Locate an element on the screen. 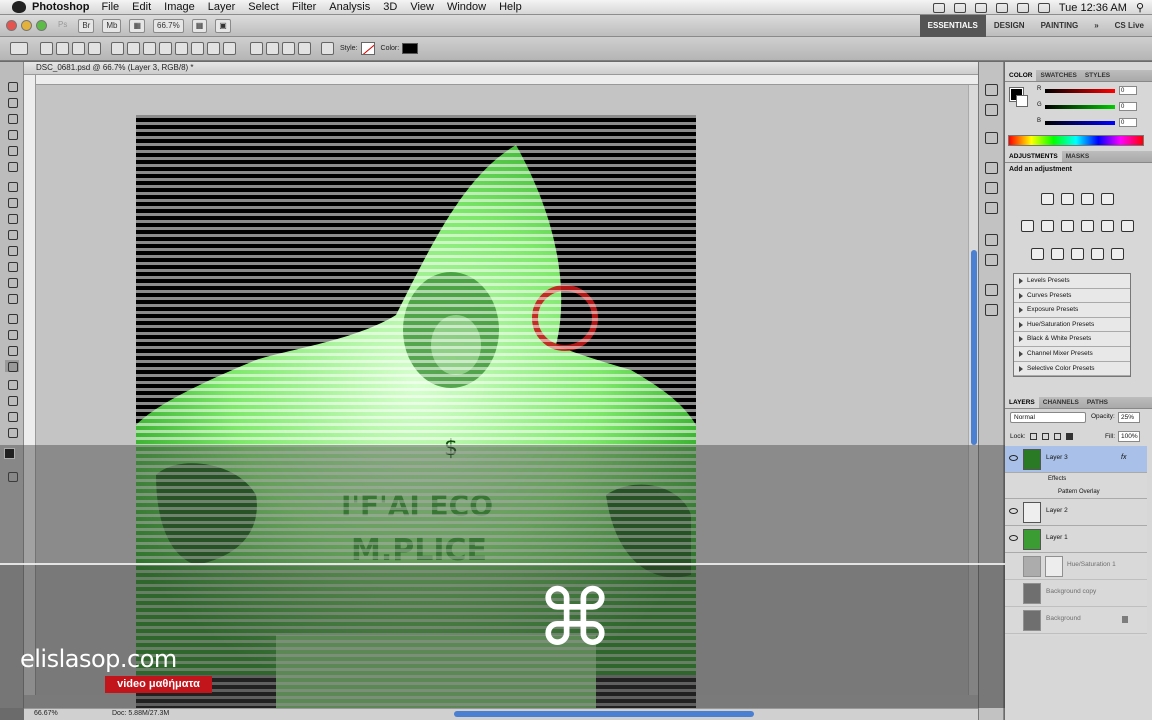 The image size is (1152, 720). brush-tool-icon is located at coordinates (12, 202).